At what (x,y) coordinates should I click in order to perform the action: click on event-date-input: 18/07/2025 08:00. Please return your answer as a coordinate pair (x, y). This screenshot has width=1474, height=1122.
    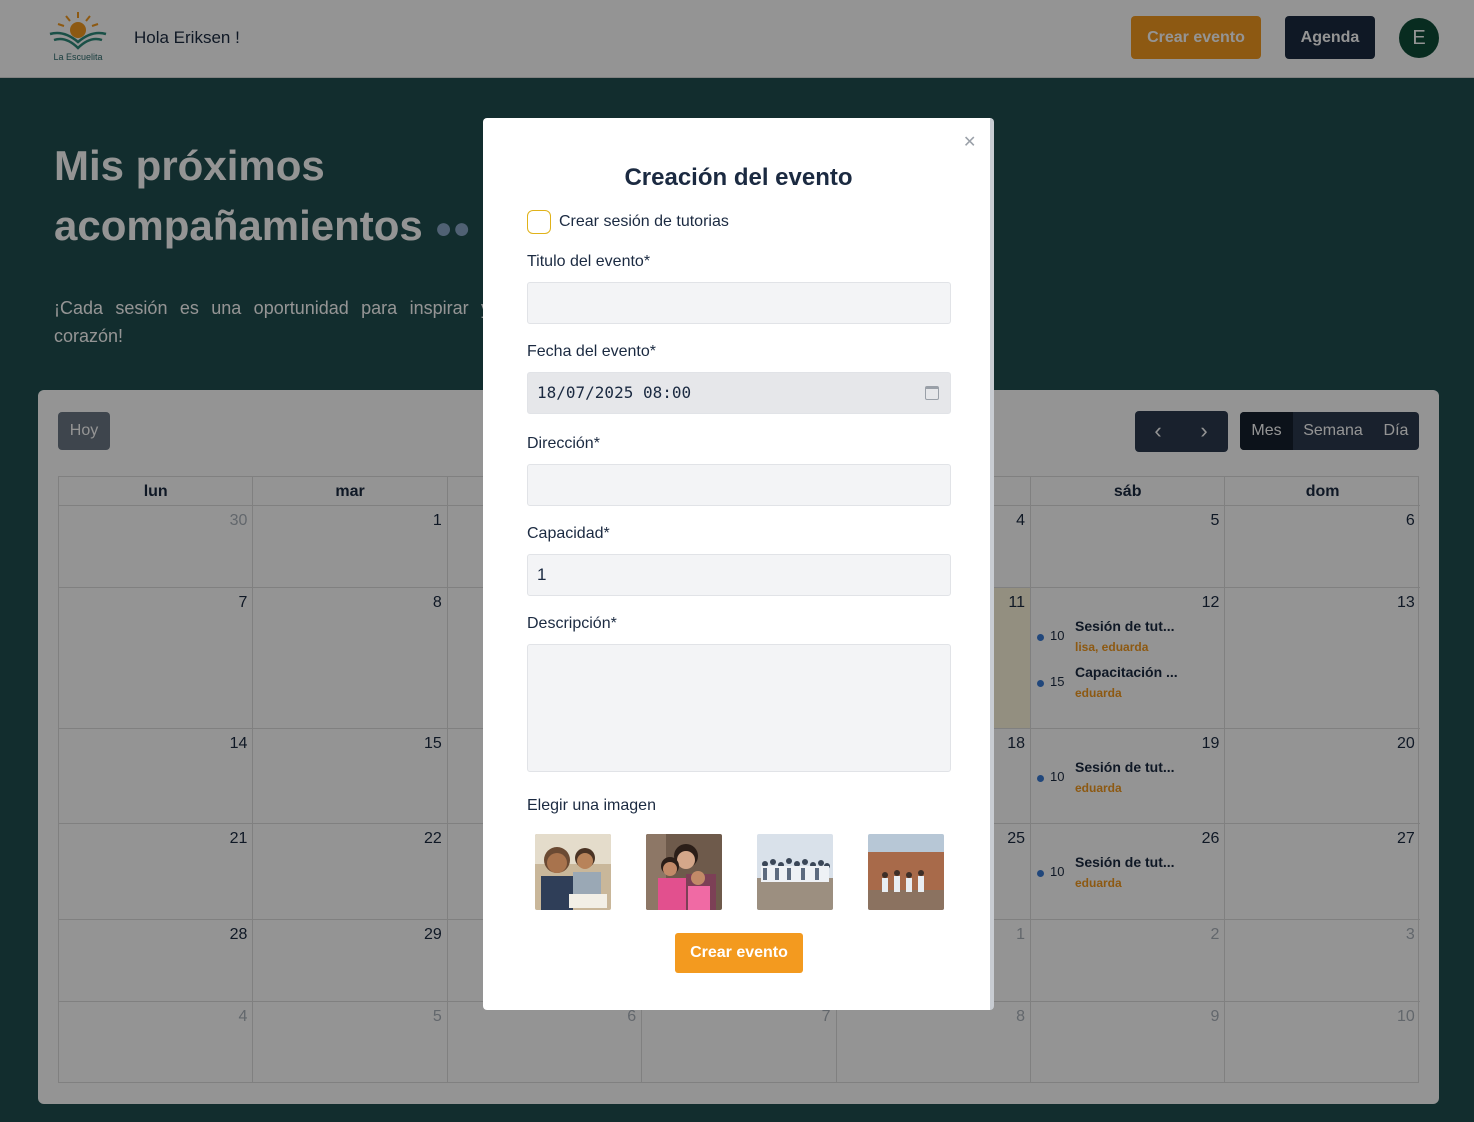
    Looking at the image, I should click on (739, 393).